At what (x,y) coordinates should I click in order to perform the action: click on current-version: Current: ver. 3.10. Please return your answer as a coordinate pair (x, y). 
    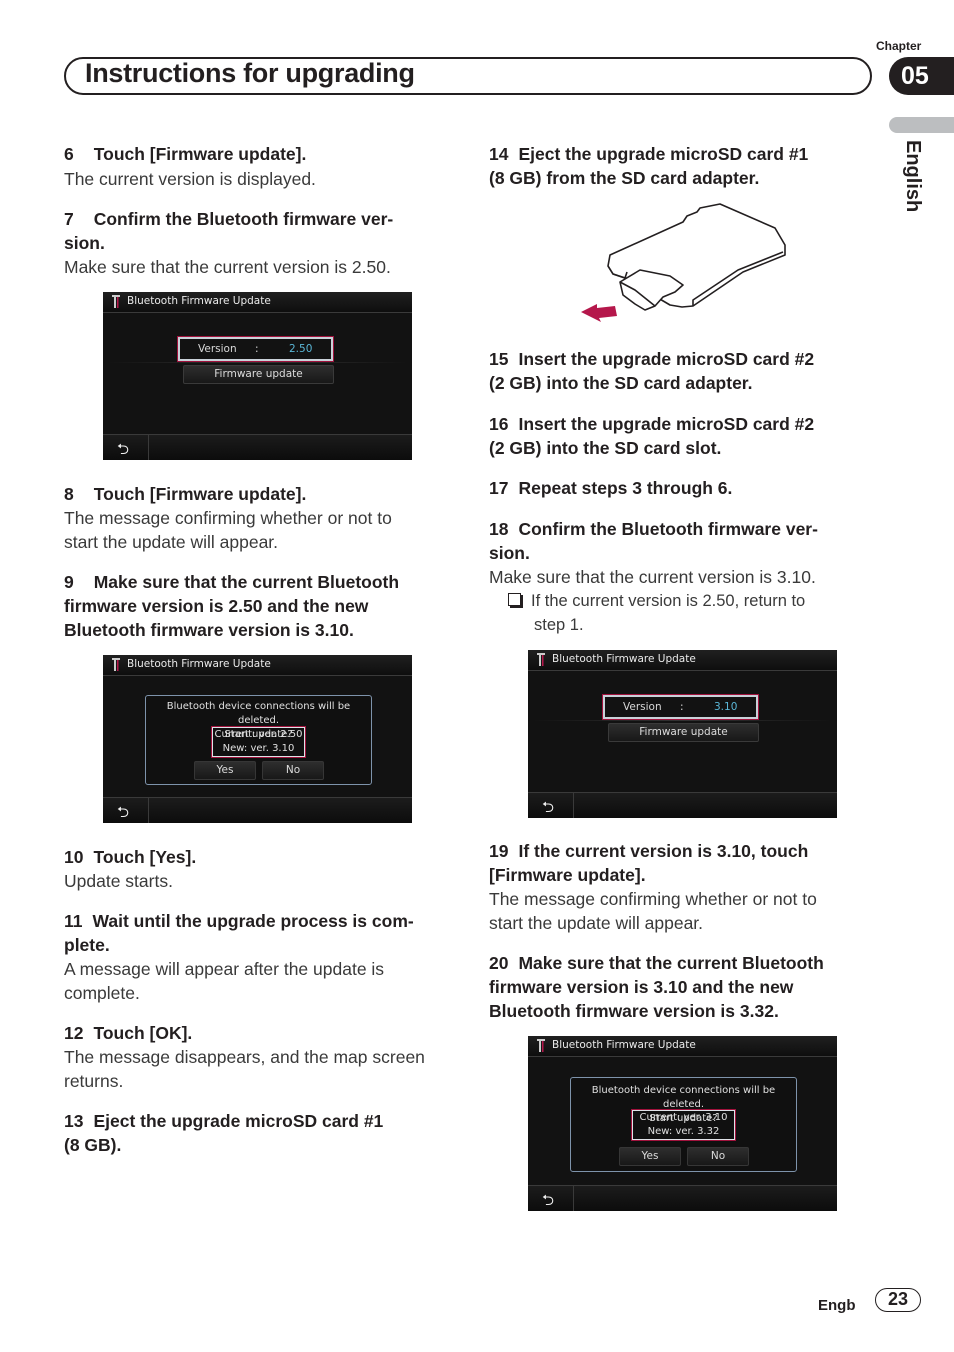
    Looking at the image, I should click on (683, 1117).